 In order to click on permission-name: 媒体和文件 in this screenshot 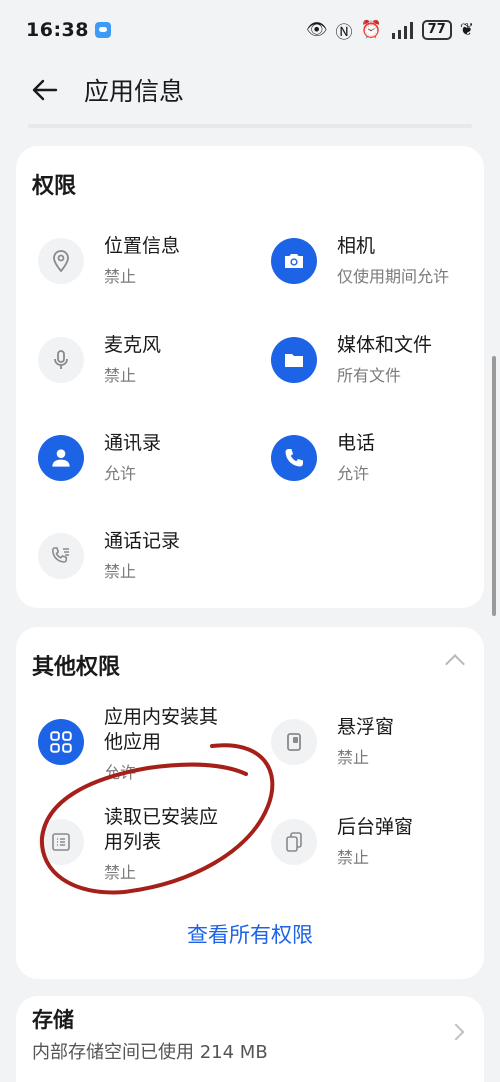, I will do `click(385, 345)`.